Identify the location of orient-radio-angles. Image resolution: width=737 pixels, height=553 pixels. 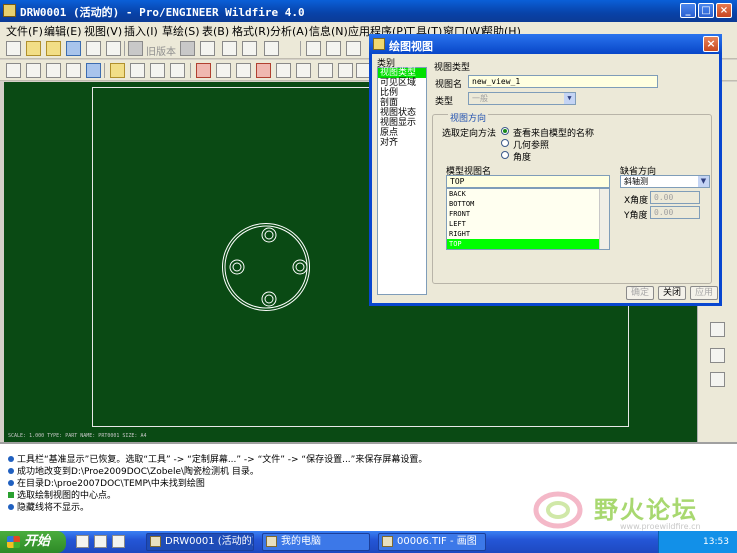
(505, 155).